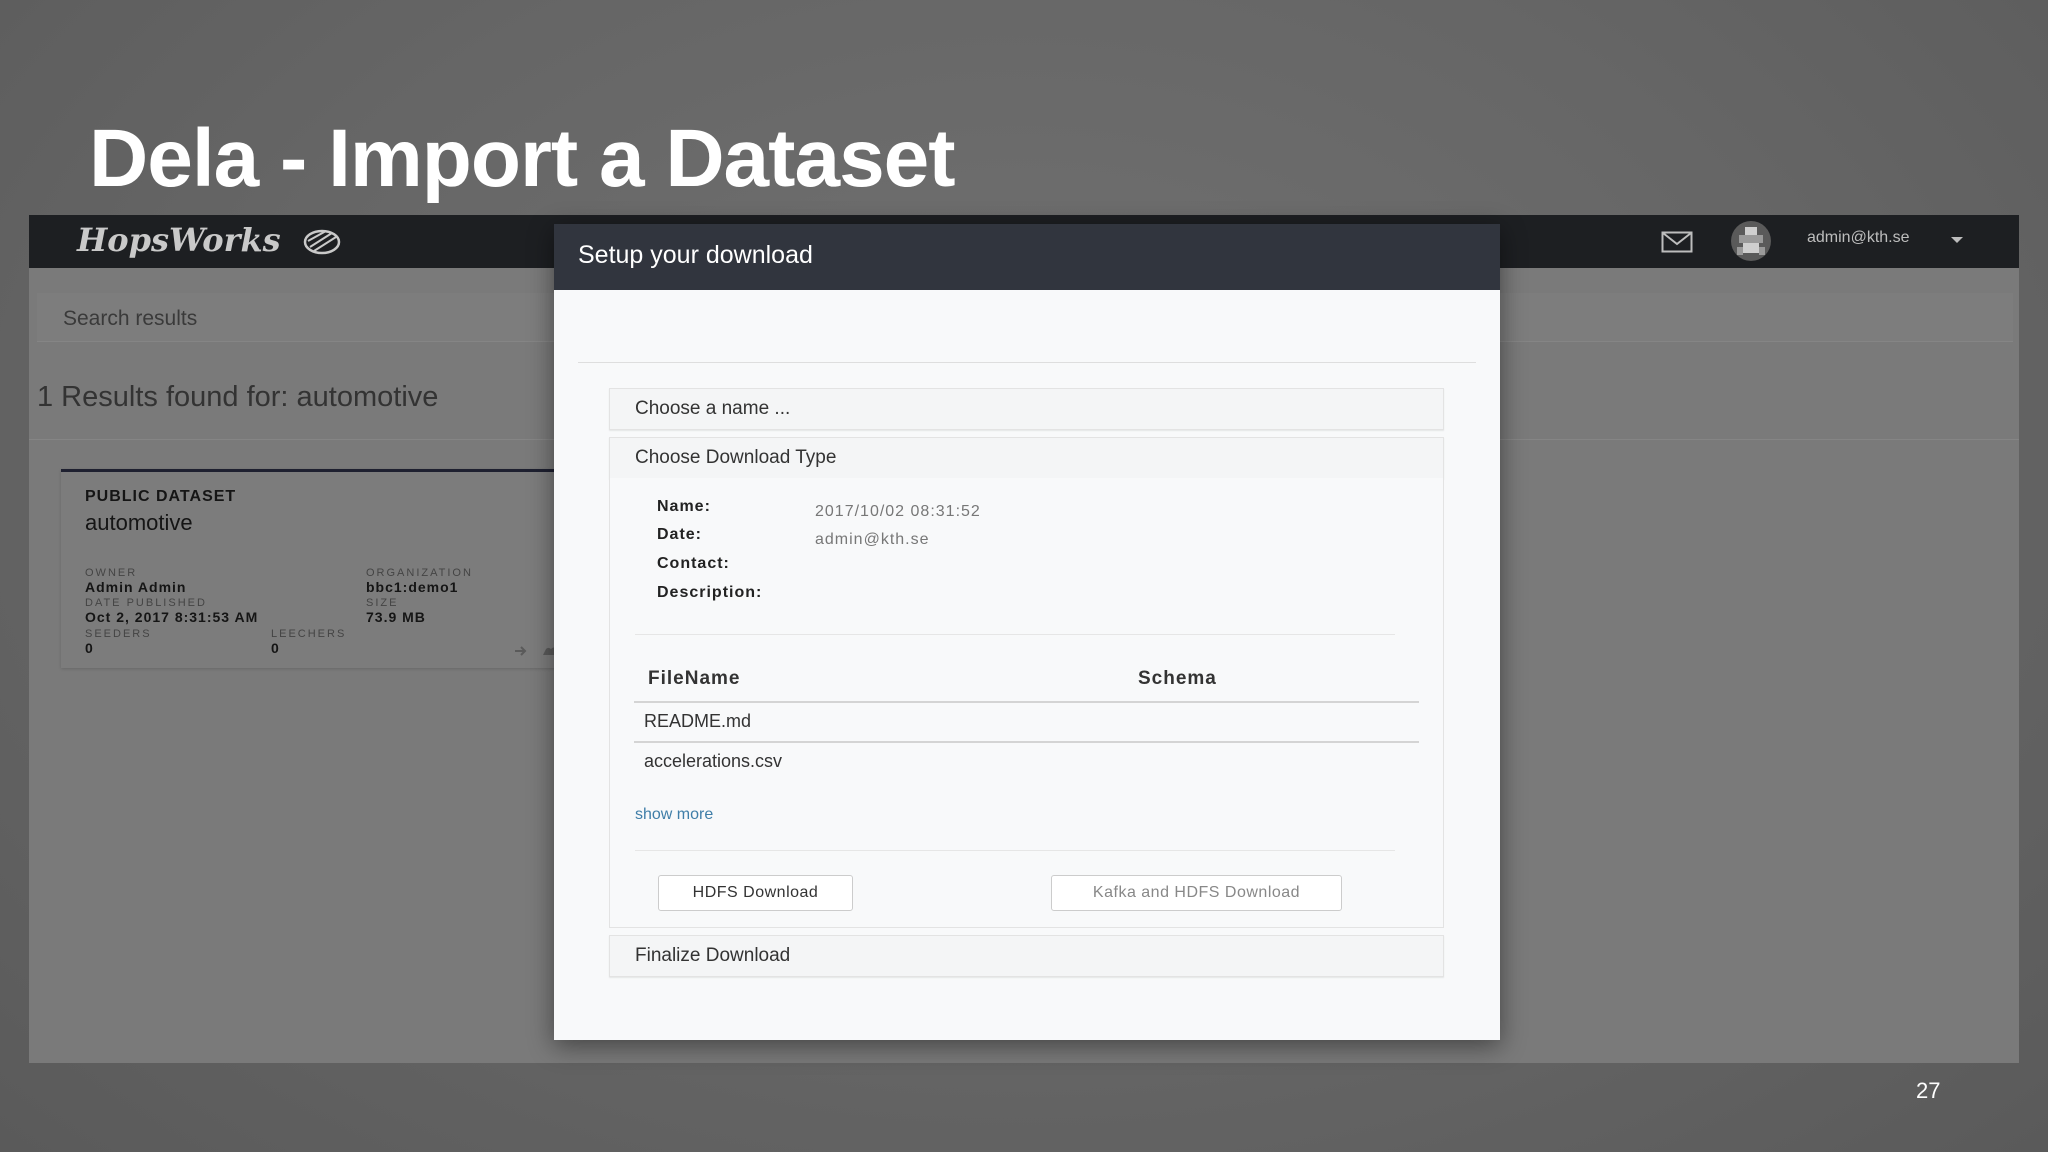 The width and height of the screenshot is (2048, 1152). I want to click on panel-choose-download-type: Choose Download Type, so click(1026, 458).